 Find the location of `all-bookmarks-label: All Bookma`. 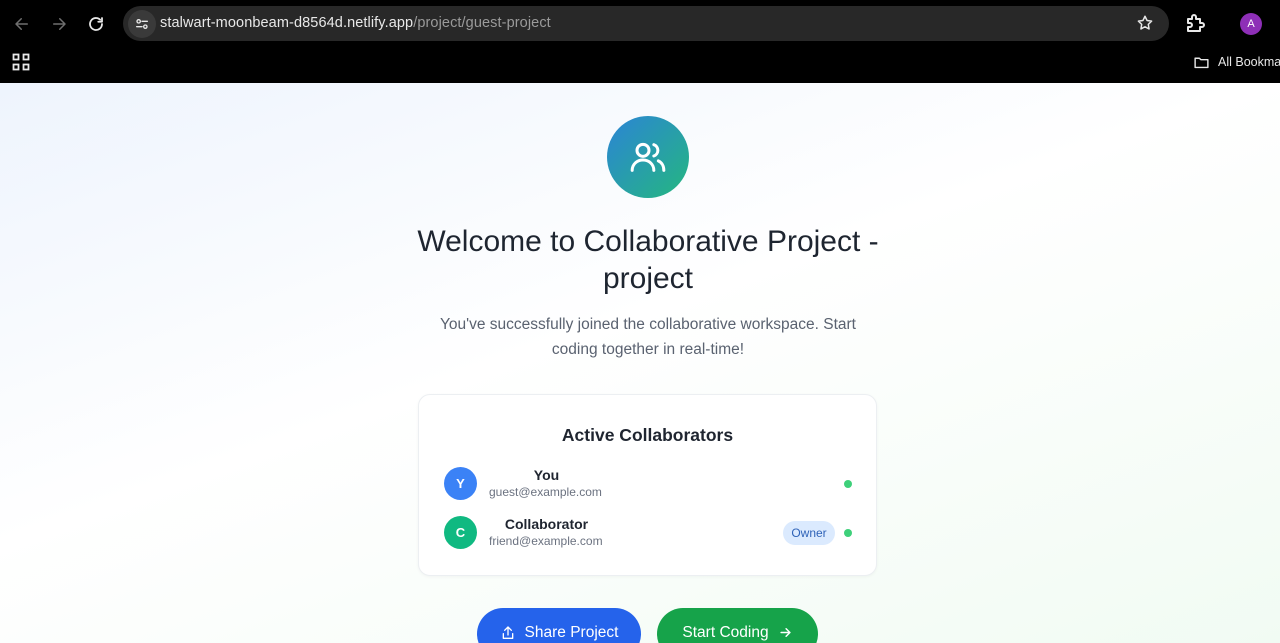

all-bookmarks-label: All Bookma is located at coordinates (1249, 62).